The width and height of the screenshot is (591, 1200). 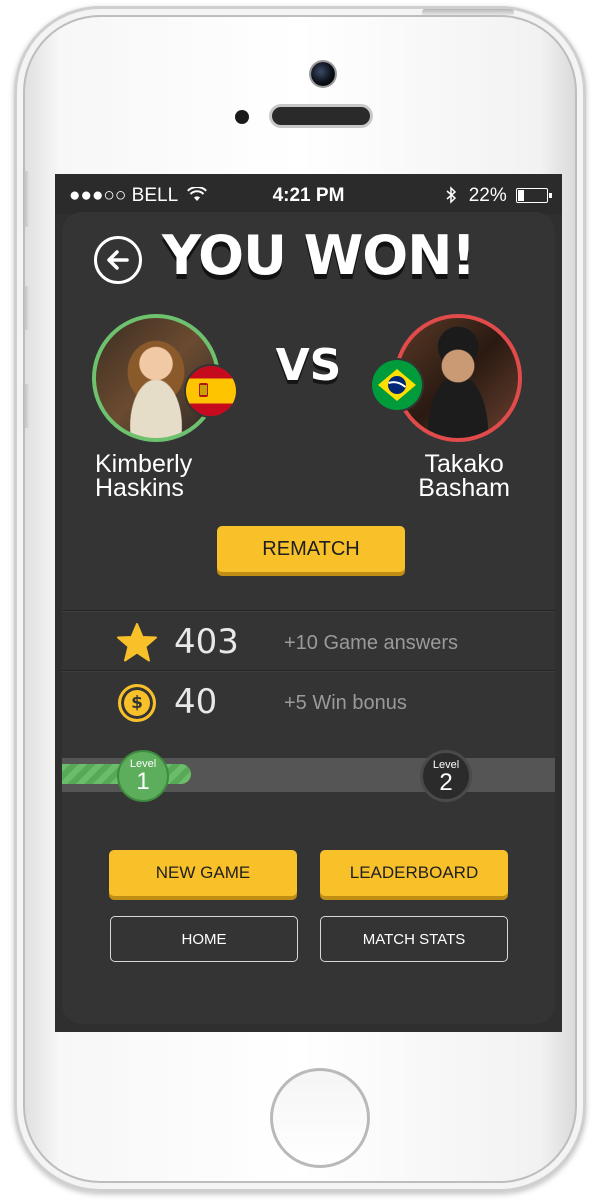 What do you see at coordinates (26, 308) in the screenshot?
I see `volume-up-button` at bounding box center [26, 308].